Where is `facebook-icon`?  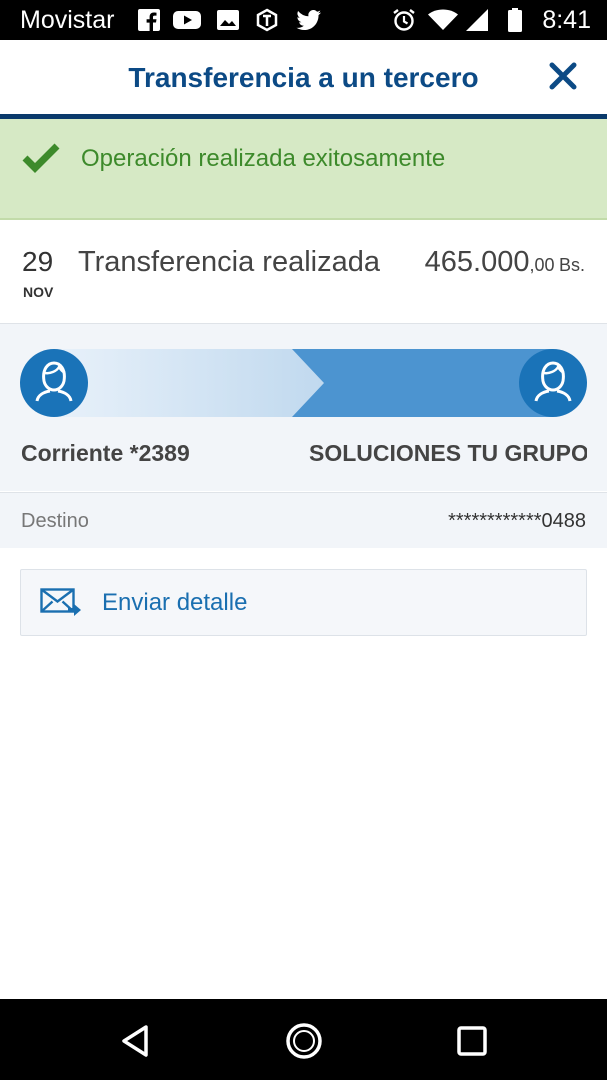
facebook-icon is located at coordinates (149, 20).